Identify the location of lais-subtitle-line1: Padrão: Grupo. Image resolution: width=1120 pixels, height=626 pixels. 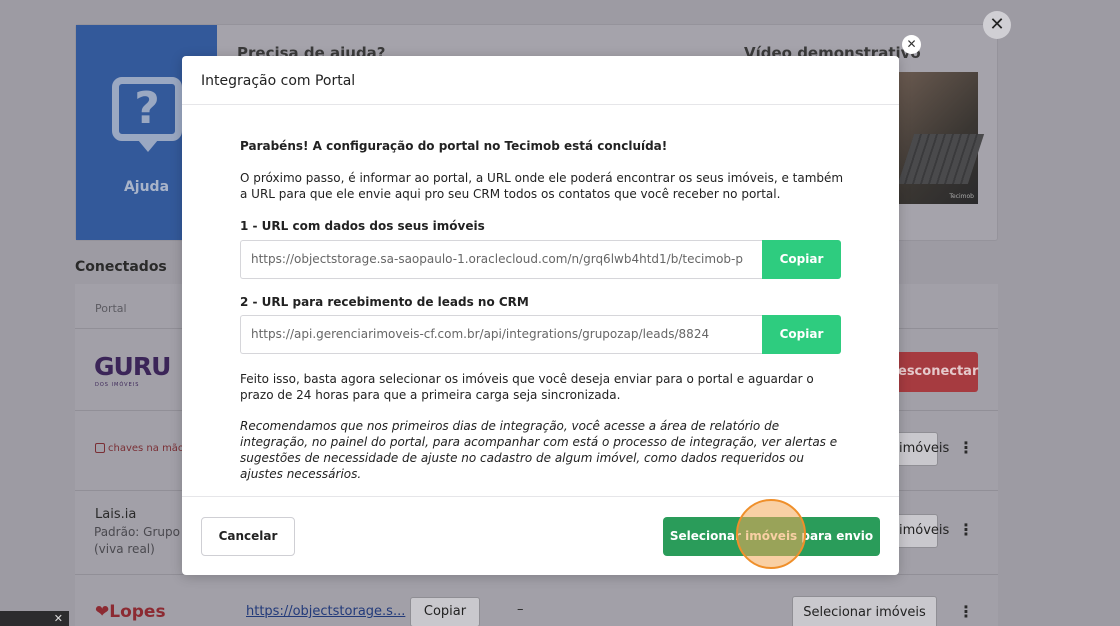
(137, 532).